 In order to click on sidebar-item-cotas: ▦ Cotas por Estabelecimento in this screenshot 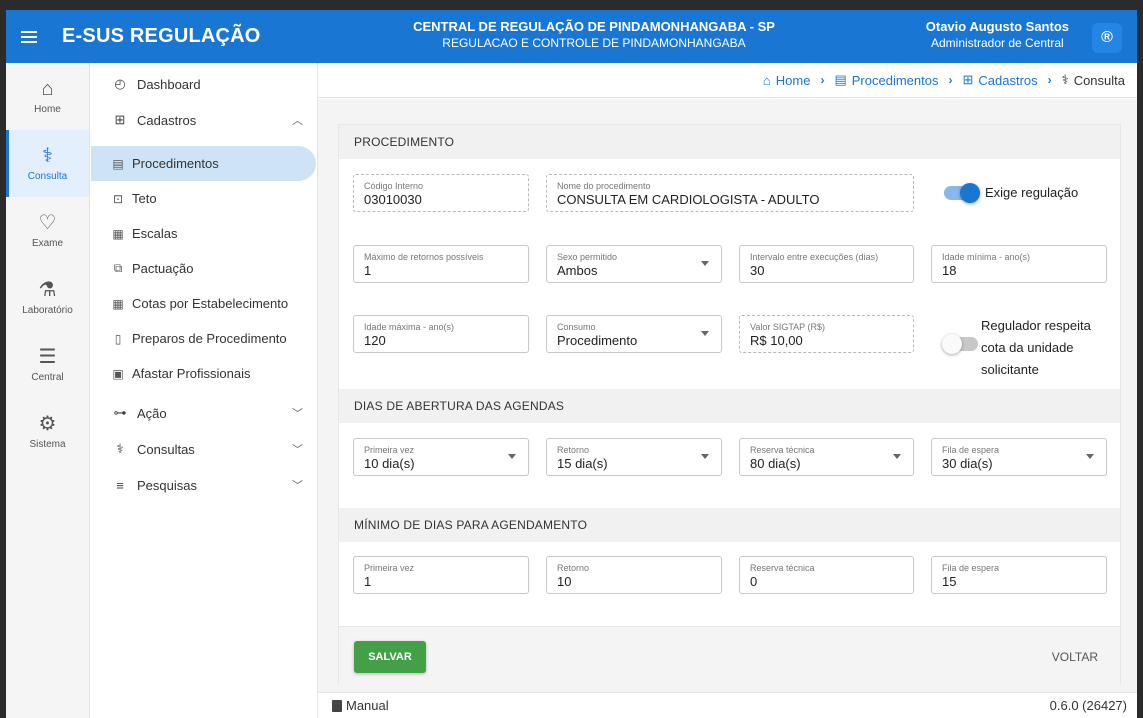, I will do `click(204, 303)`.